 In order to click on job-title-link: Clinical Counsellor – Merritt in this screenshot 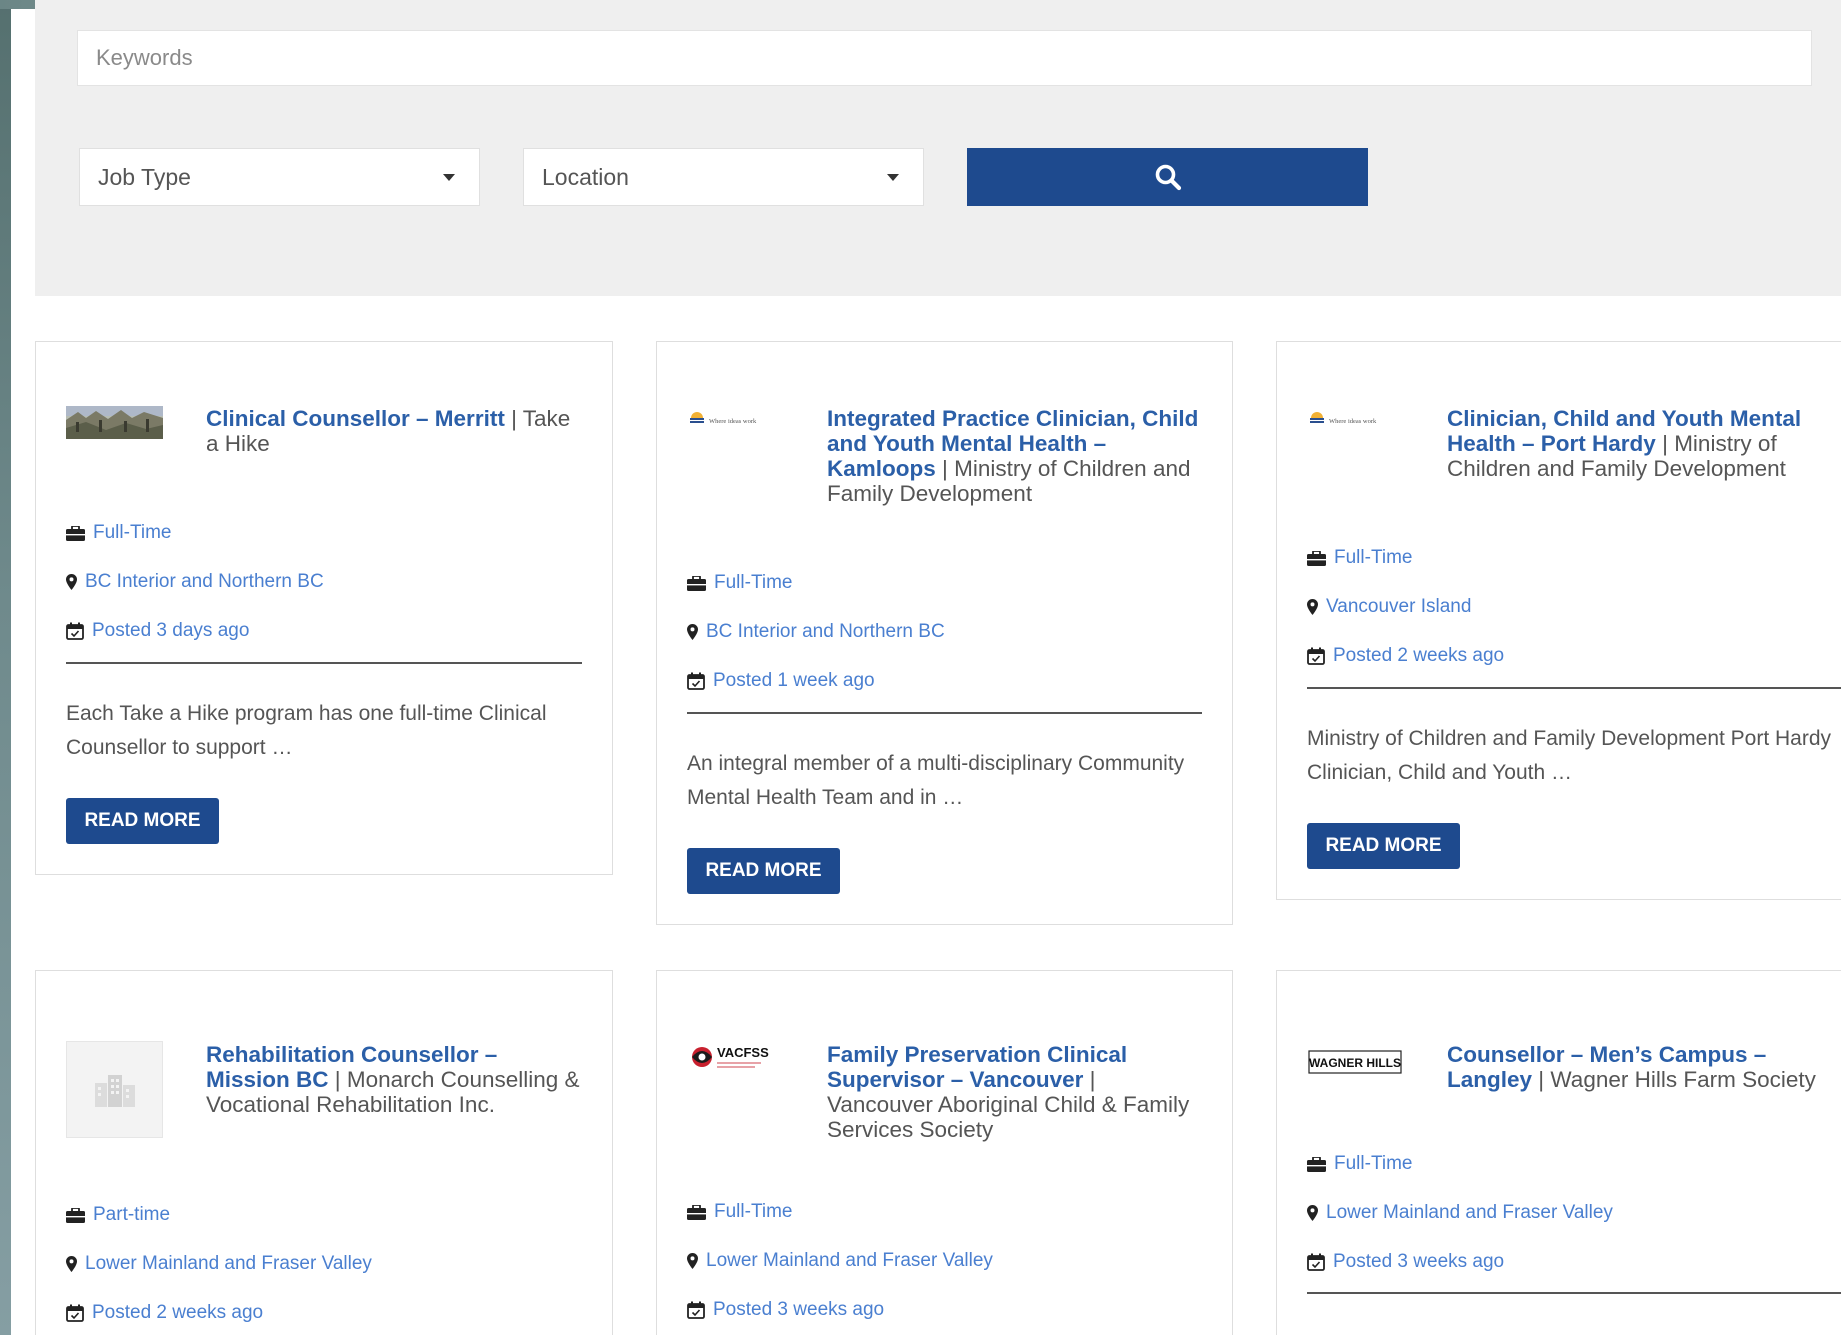, I will do `click(355, 418)`.